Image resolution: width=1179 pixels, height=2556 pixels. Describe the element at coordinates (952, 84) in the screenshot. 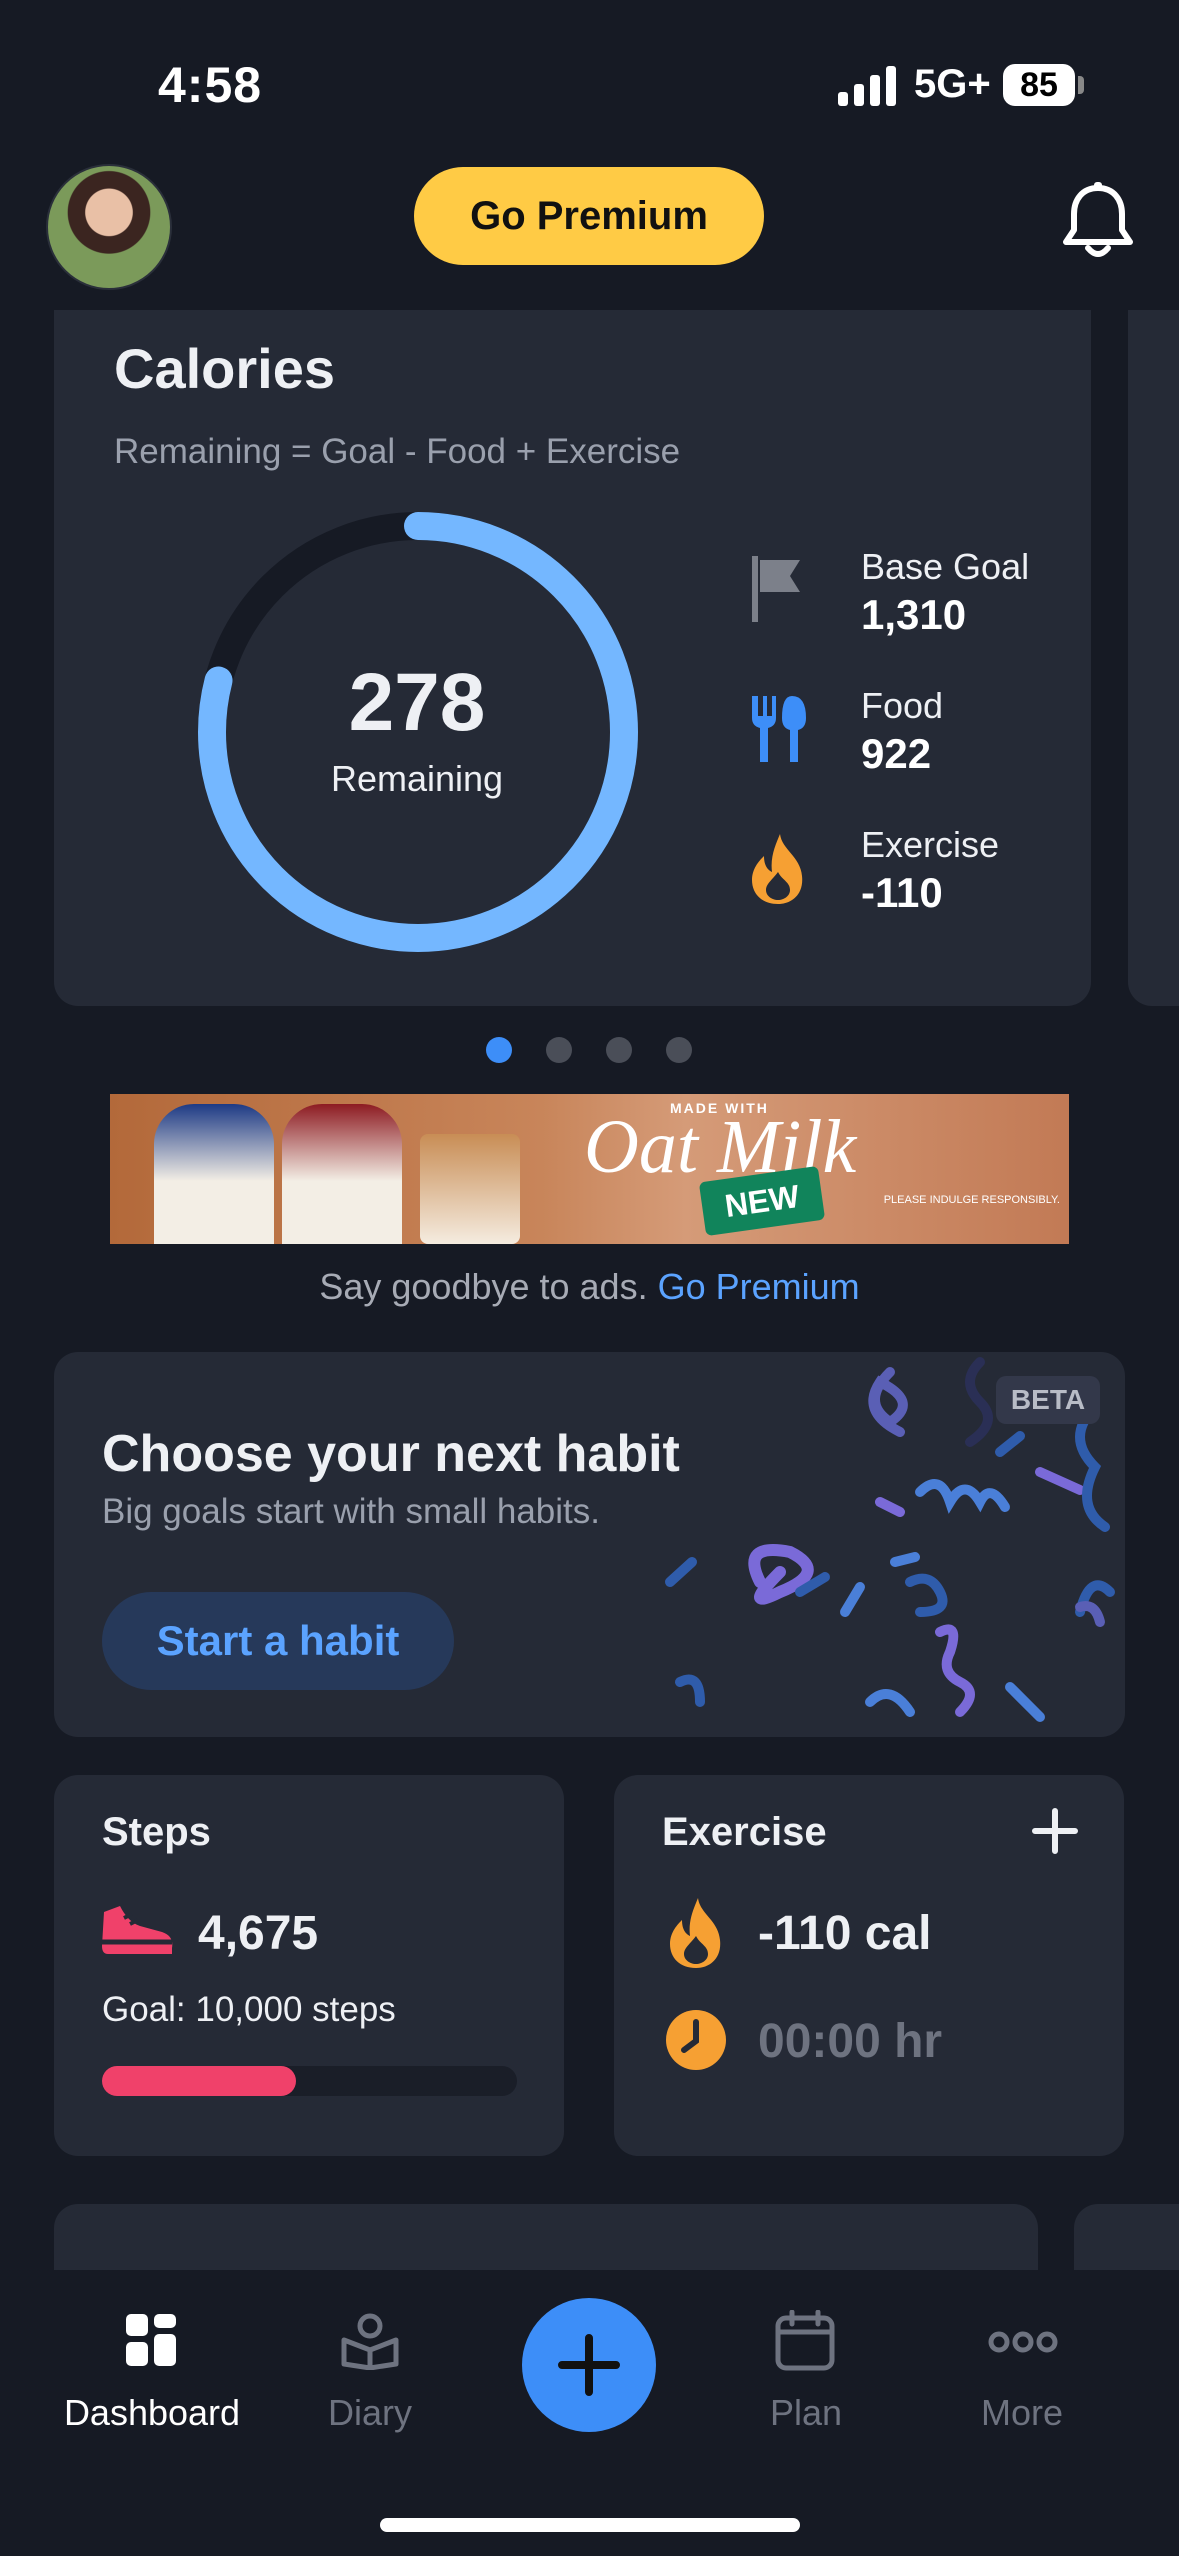

I see `network-type: 5G+` at that location.